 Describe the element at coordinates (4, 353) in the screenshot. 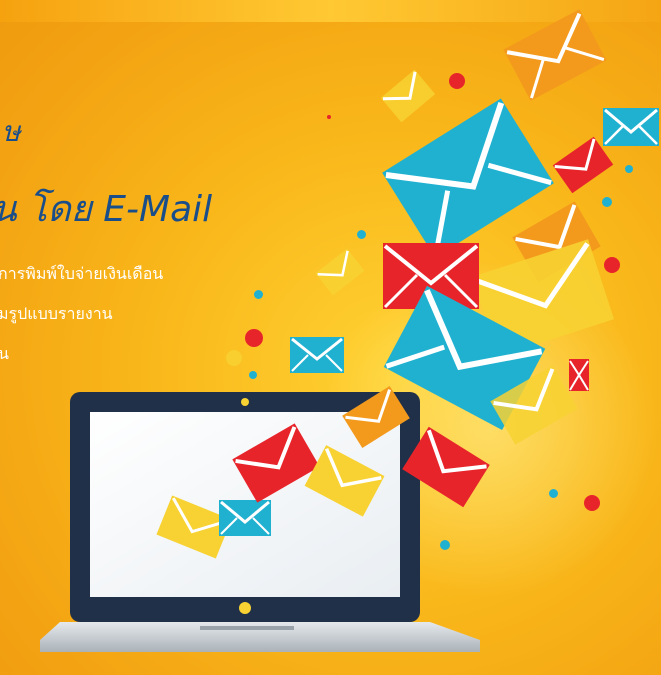

I see `description-line-3: น` at that location.